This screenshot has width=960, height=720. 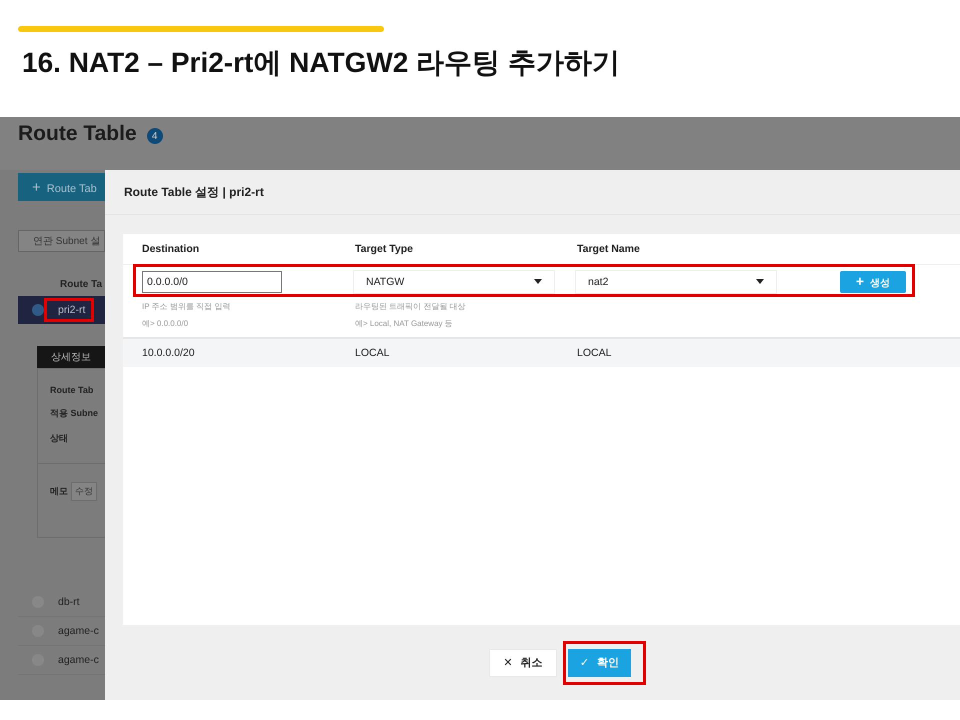 What do you see at coordinates (71, 357) in the screenshot?
I see `detail-tab: 상세정보` at bounding box center [71, 357].